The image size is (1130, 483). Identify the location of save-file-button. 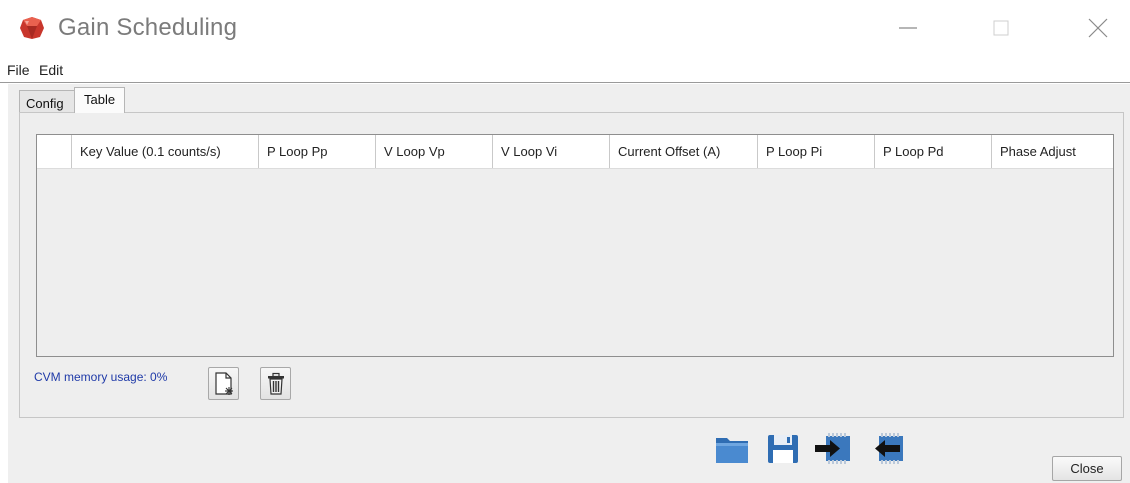
(783, 448).